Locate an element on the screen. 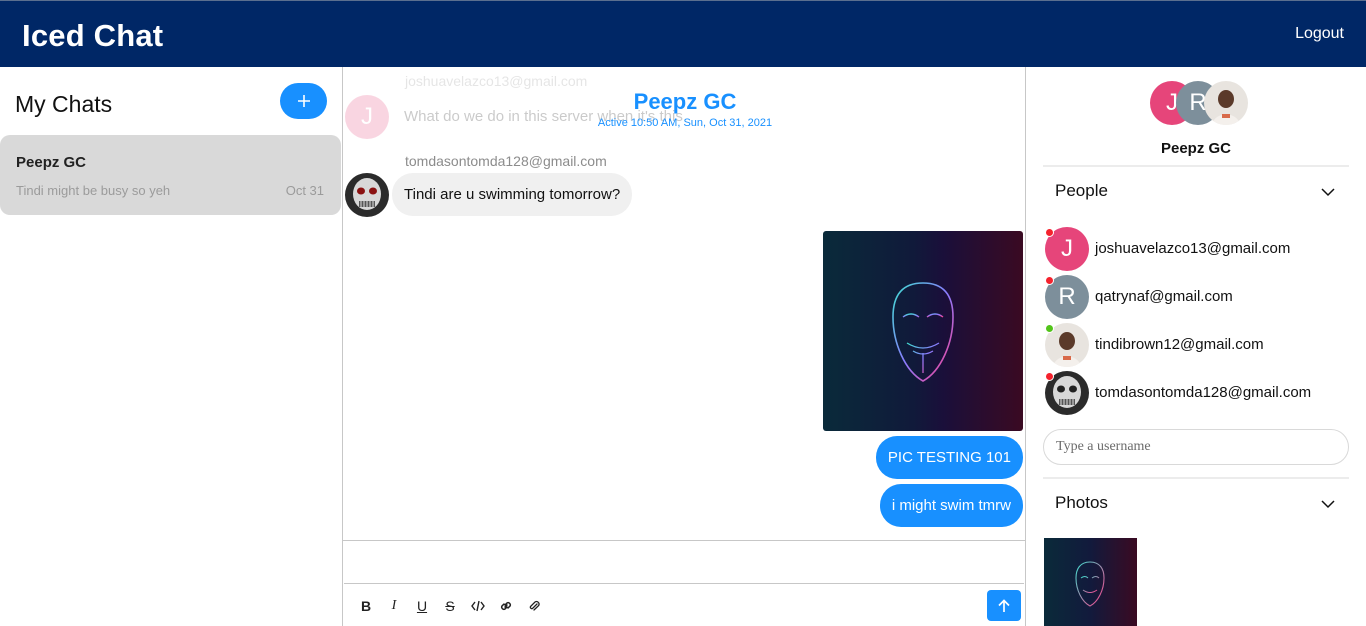 Image resolution: width=1366 pixels, height=626 pixels. person-email: joshuavelazco13@gmail.com is located at coordinates (1193, 248).